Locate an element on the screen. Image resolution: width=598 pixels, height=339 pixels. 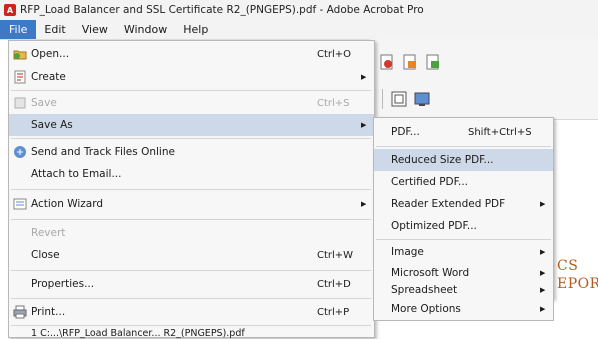
menu-item-action-wizard: Action Wizard ▶ is located at coordinates (191, 204).